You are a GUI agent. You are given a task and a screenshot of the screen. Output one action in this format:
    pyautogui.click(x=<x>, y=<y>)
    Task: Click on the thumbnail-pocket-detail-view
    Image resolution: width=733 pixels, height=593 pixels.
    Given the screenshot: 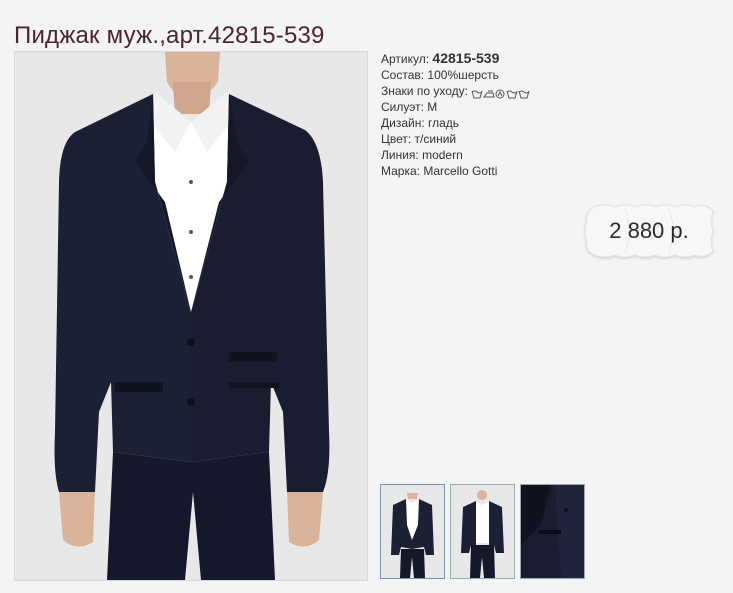 What is the action you would take?
    pyautogui.click(x=552, y=531)
    